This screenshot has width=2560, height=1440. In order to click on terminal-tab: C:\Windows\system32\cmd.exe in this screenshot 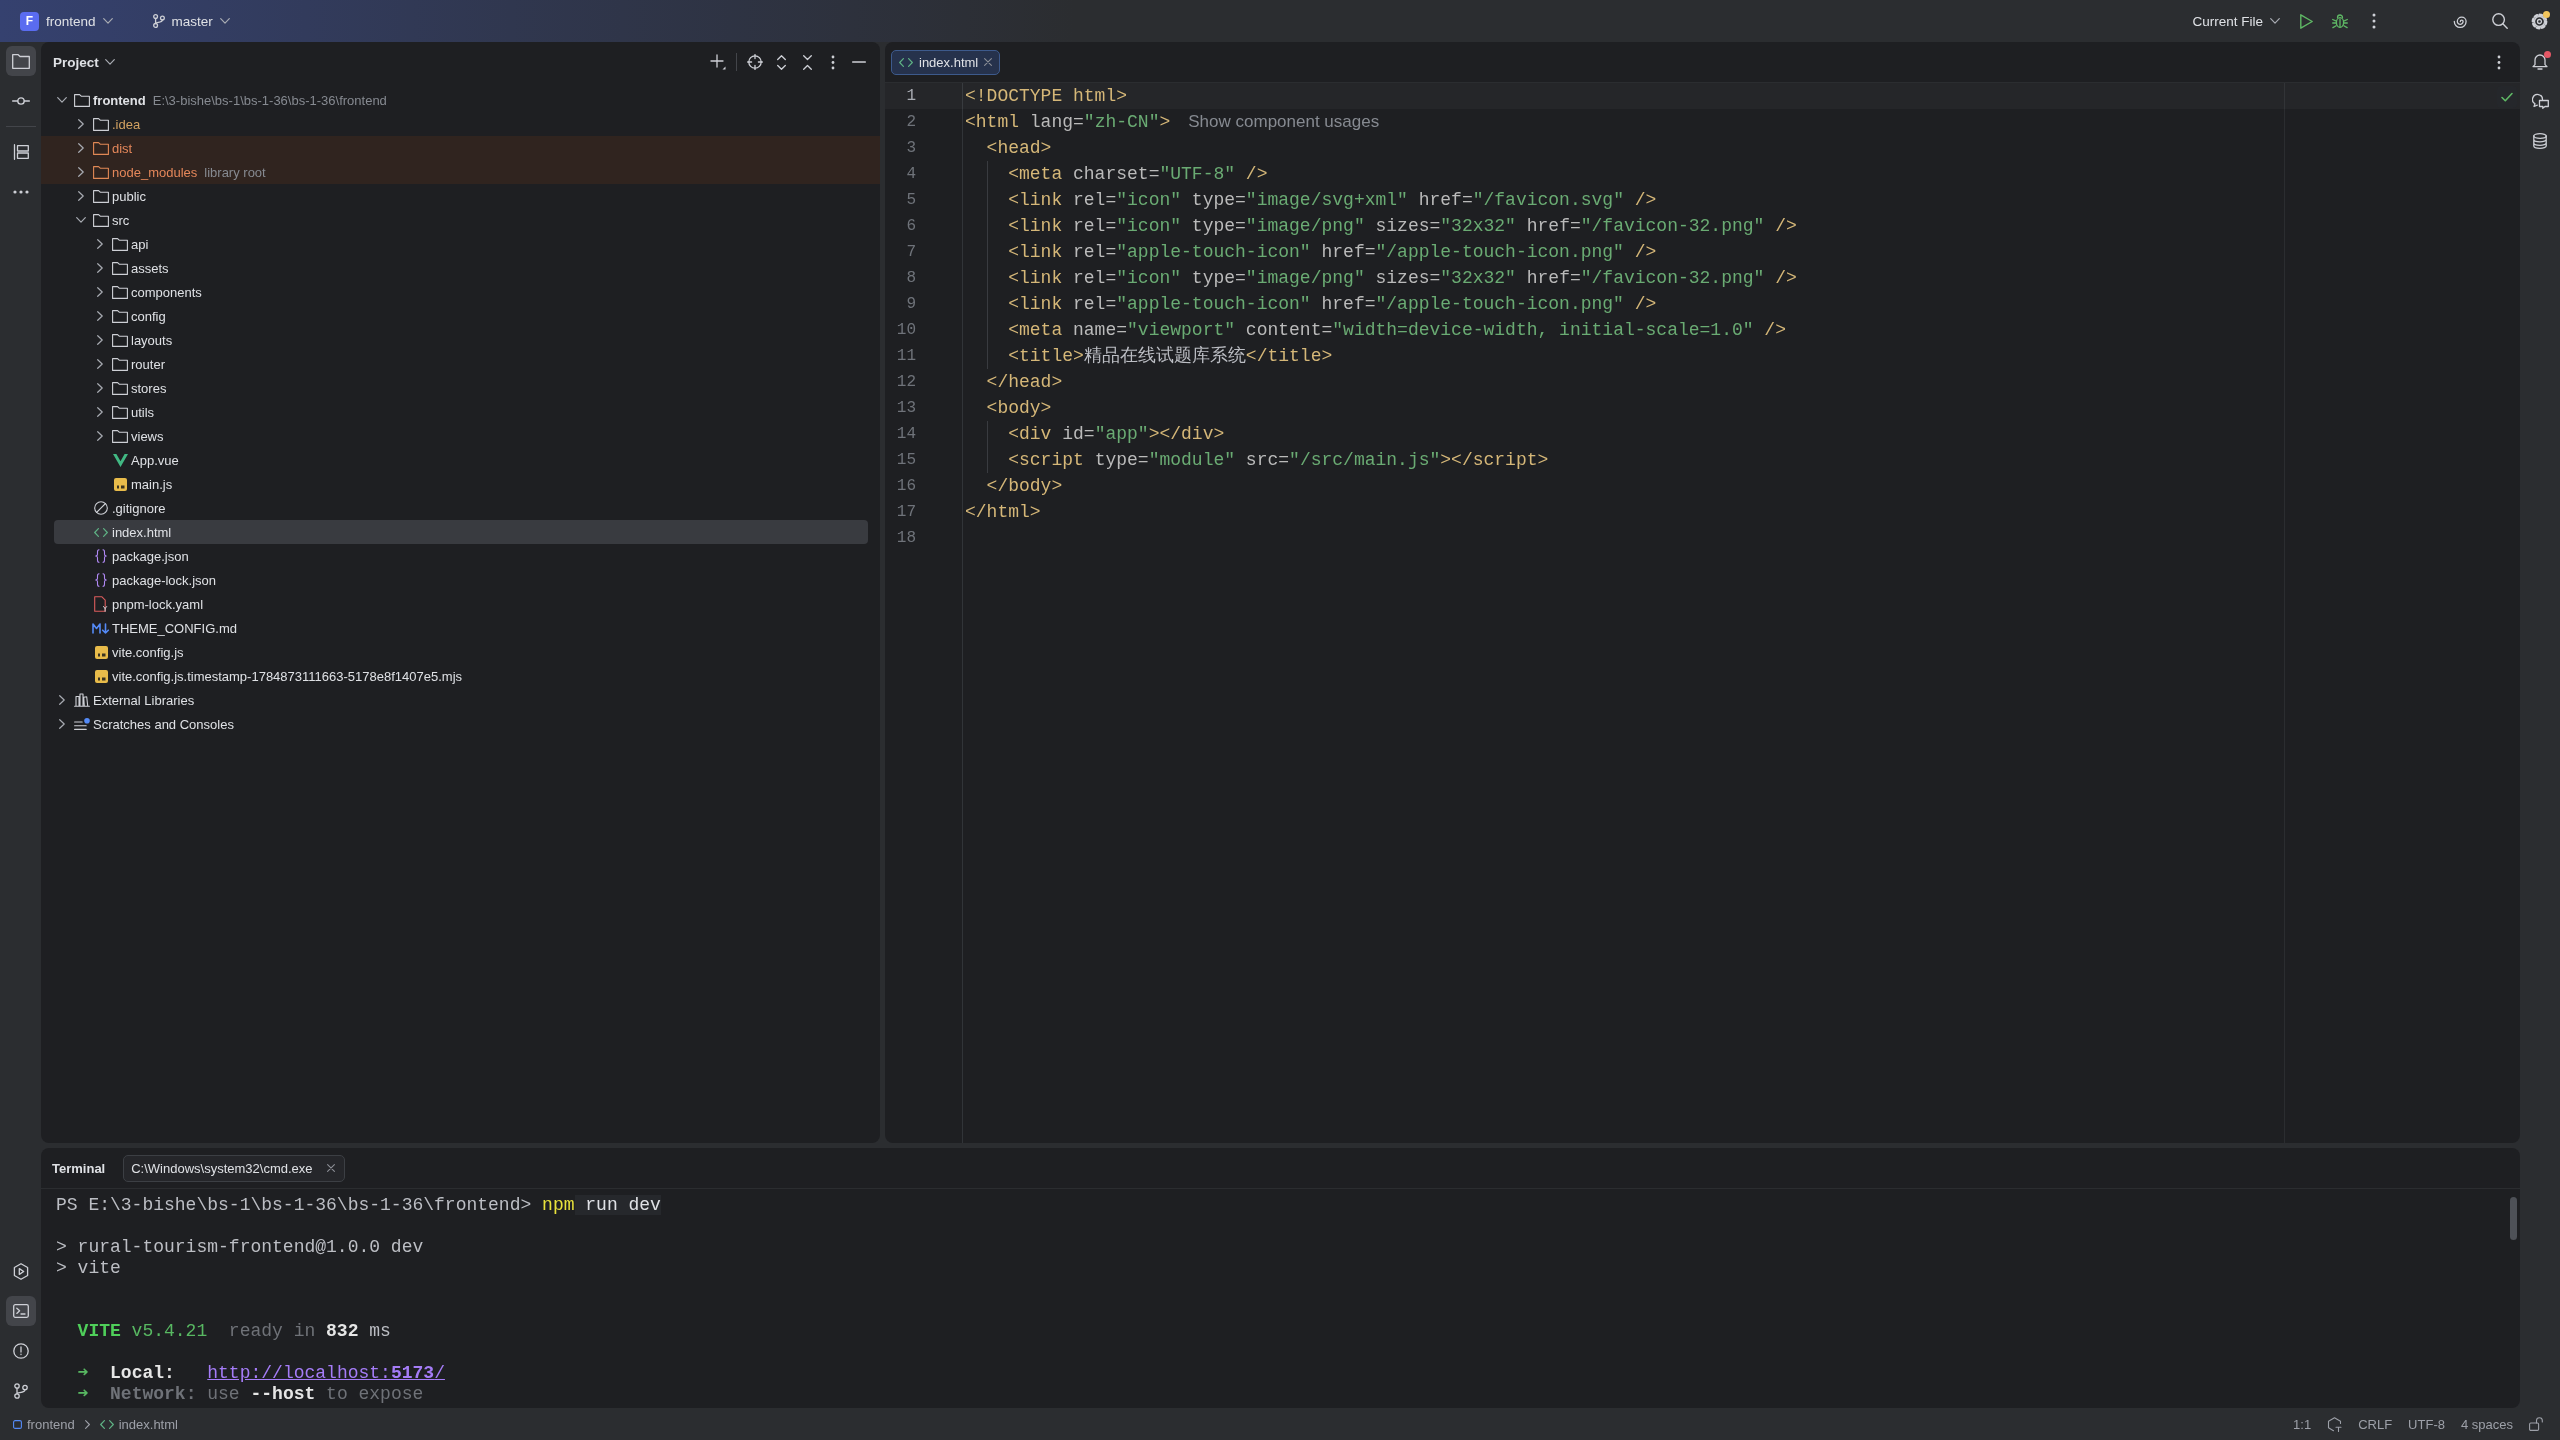, I will do `click(234, 1168)`.